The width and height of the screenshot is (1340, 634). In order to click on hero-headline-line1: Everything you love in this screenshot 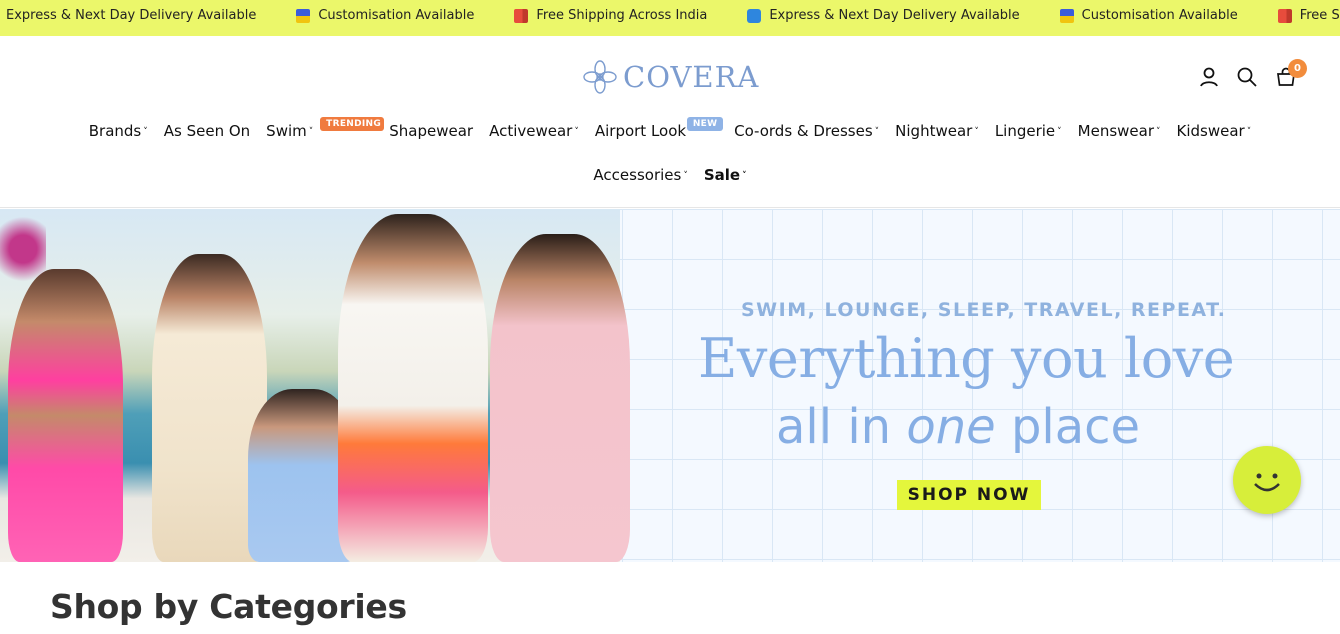, I will do `click(966, 358)`.